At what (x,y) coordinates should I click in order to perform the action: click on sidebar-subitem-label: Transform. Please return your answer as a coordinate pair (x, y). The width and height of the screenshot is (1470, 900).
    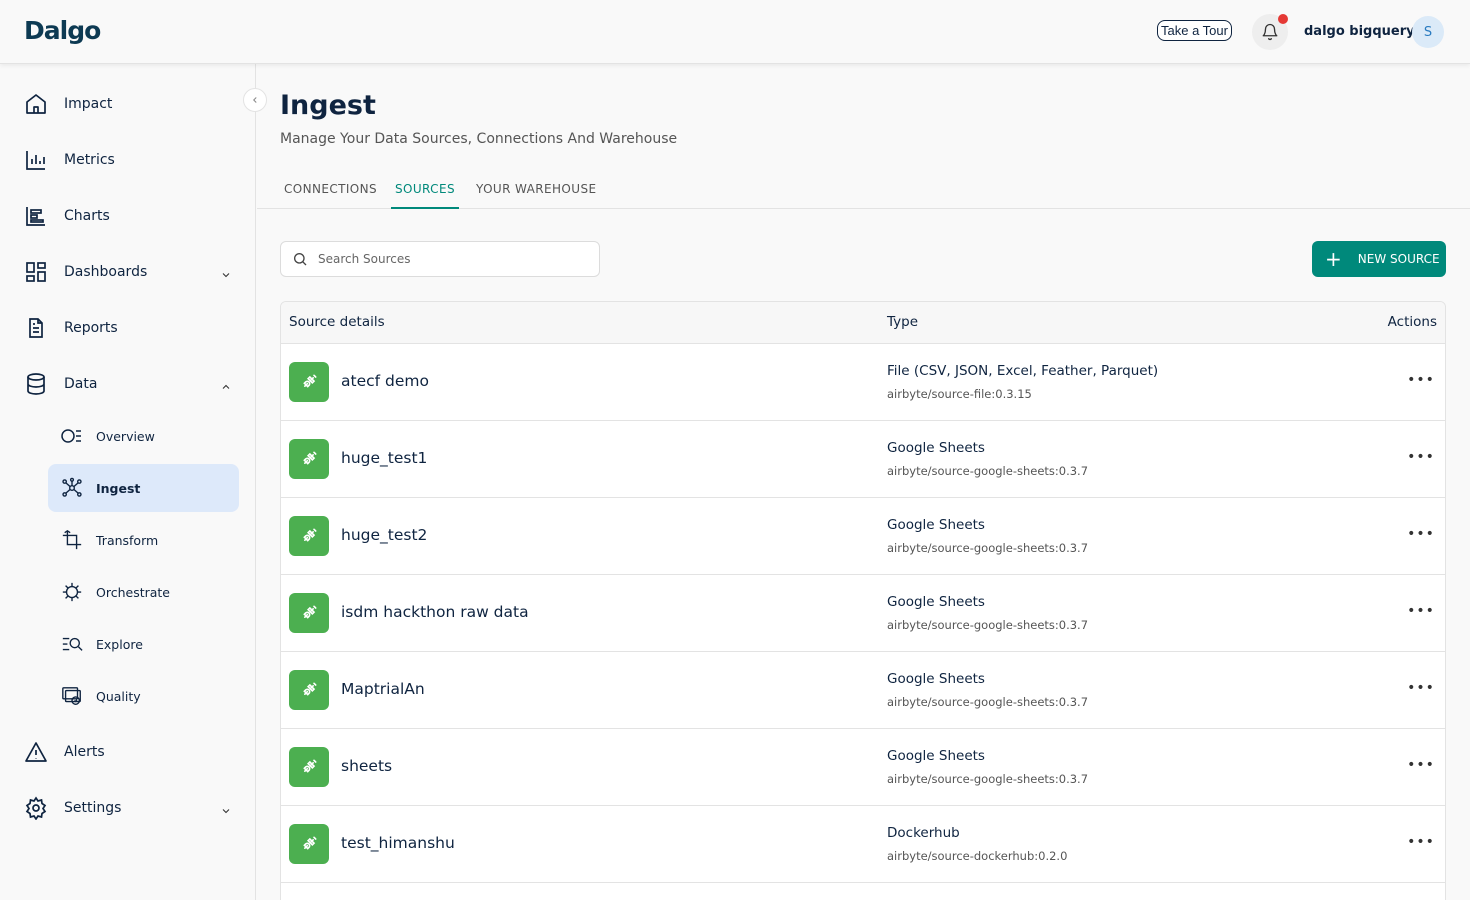
    Looking at the image, I should click on (127, 540).